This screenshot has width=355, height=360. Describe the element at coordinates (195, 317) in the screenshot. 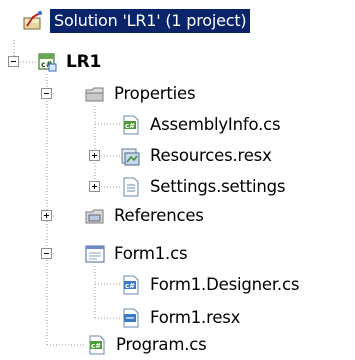

I see `form1-resx-label: Form1.resx` at that location.